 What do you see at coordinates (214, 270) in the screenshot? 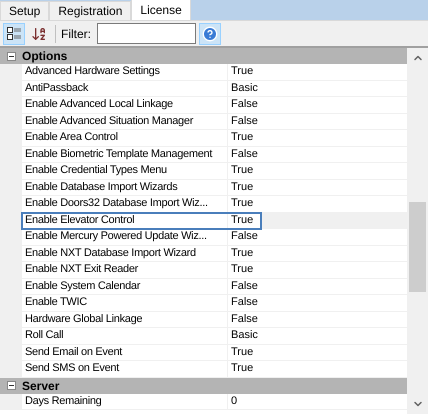
I see `property-row: Enable NXT Exit Reader True` at bounding box center [214, 270].